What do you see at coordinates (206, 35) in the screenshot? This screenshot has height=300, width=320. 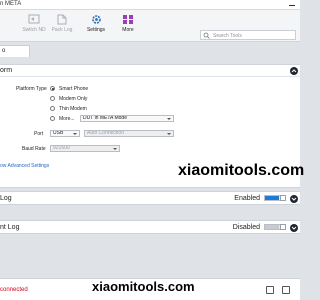 I see `search-icon` at bounding box center [206, 35].